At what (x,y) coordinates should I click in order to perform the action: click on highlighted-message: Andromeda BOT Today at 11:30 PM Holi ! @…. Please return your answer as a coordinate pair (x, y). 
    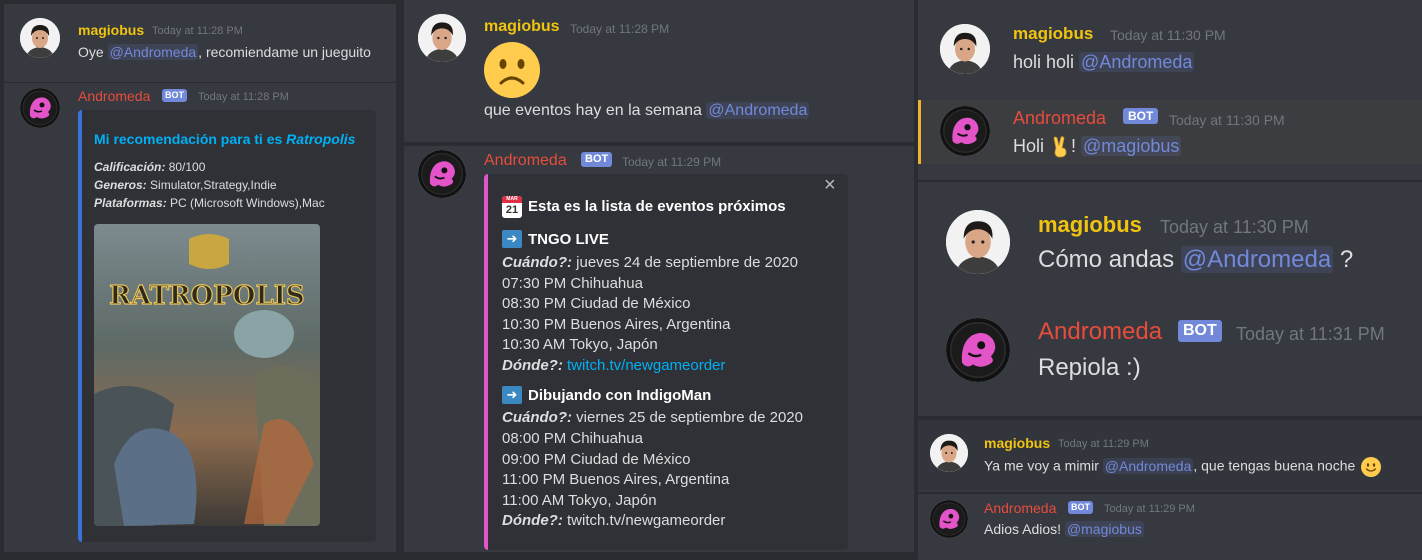
    Looking at the image, I should click on (1170, 132).